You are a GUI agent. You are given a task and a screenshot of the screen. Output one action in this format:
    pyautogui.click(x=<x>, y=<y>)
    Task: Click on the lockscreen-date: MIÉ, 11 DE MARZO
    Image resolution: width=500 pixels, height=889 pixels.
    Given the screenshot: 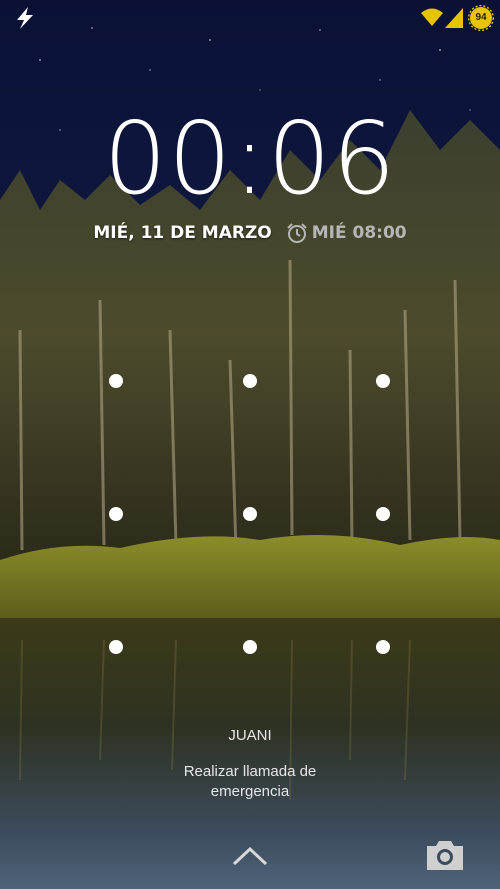 What is the action you would take?
    pyautogui.click(x=182, y=233)
    